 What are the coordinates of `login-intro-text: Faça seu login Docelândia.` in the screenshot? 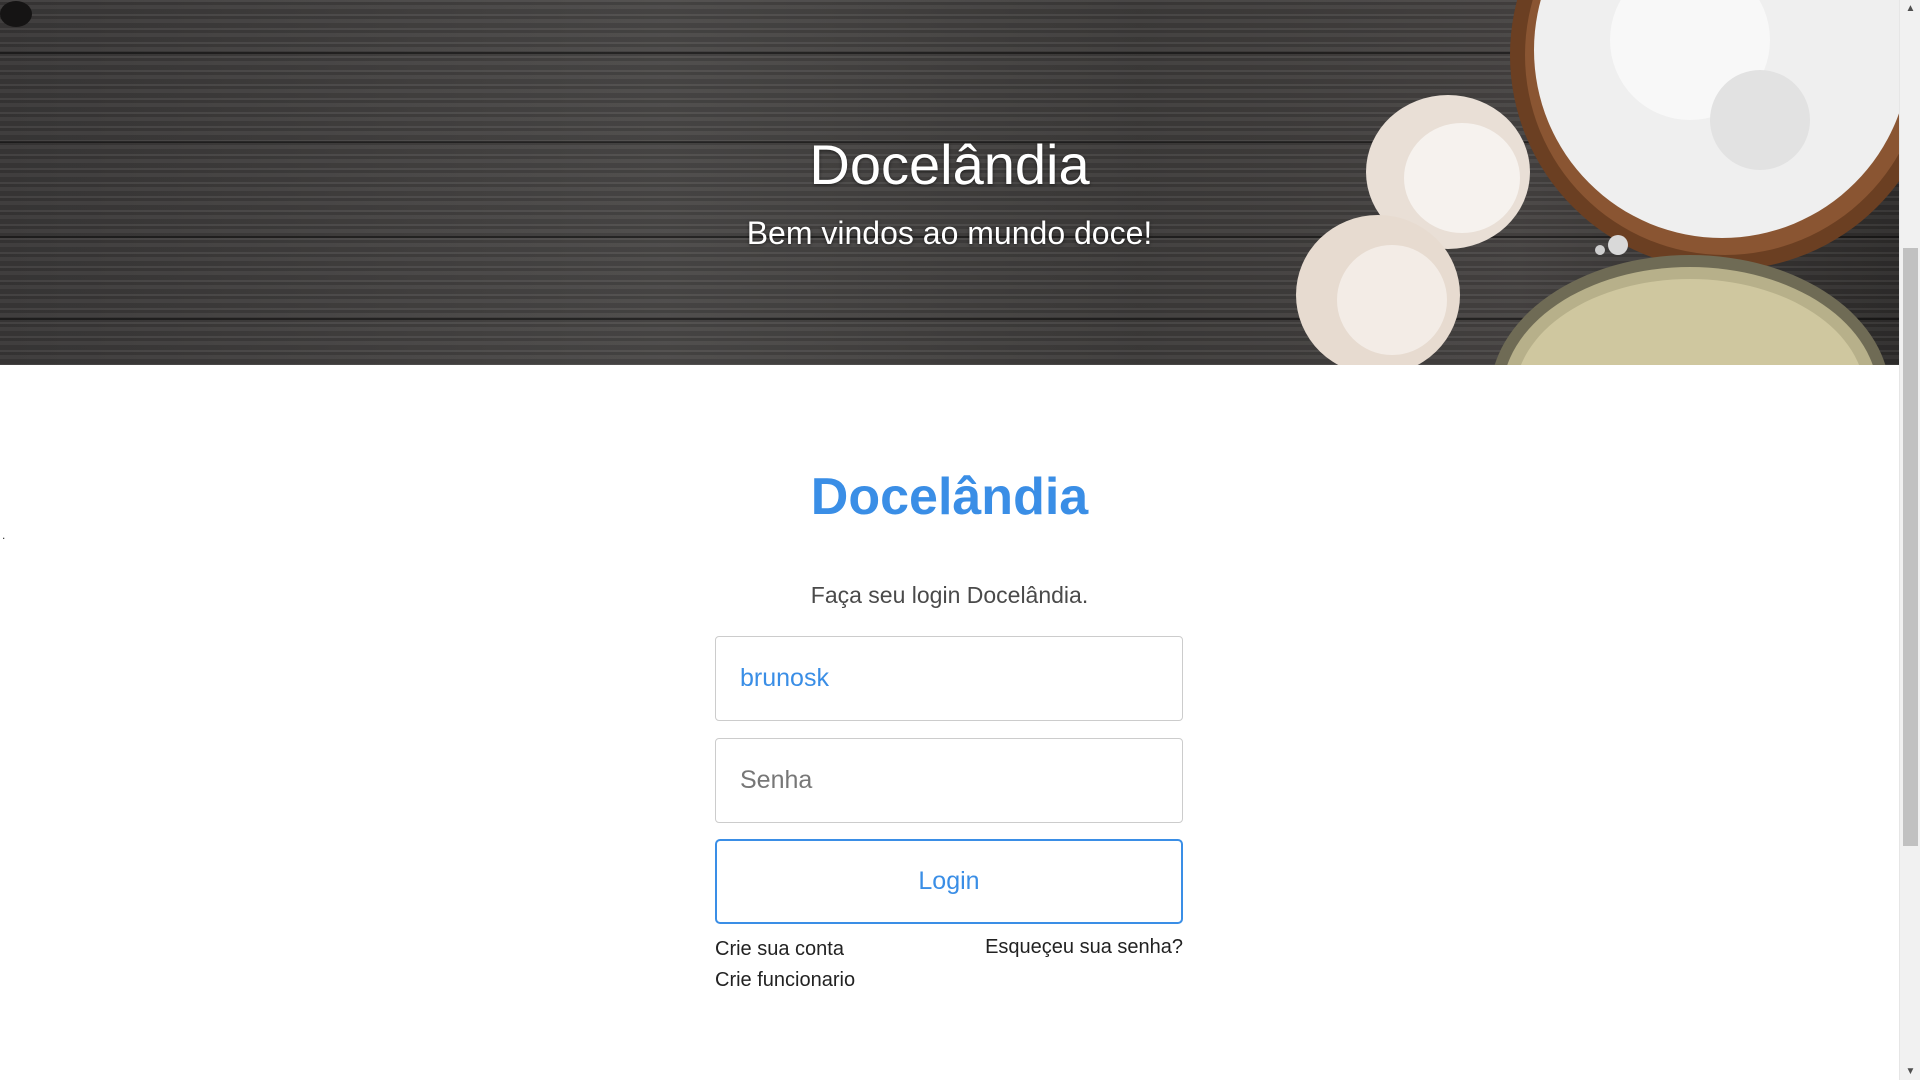 It's located at (949, 595).